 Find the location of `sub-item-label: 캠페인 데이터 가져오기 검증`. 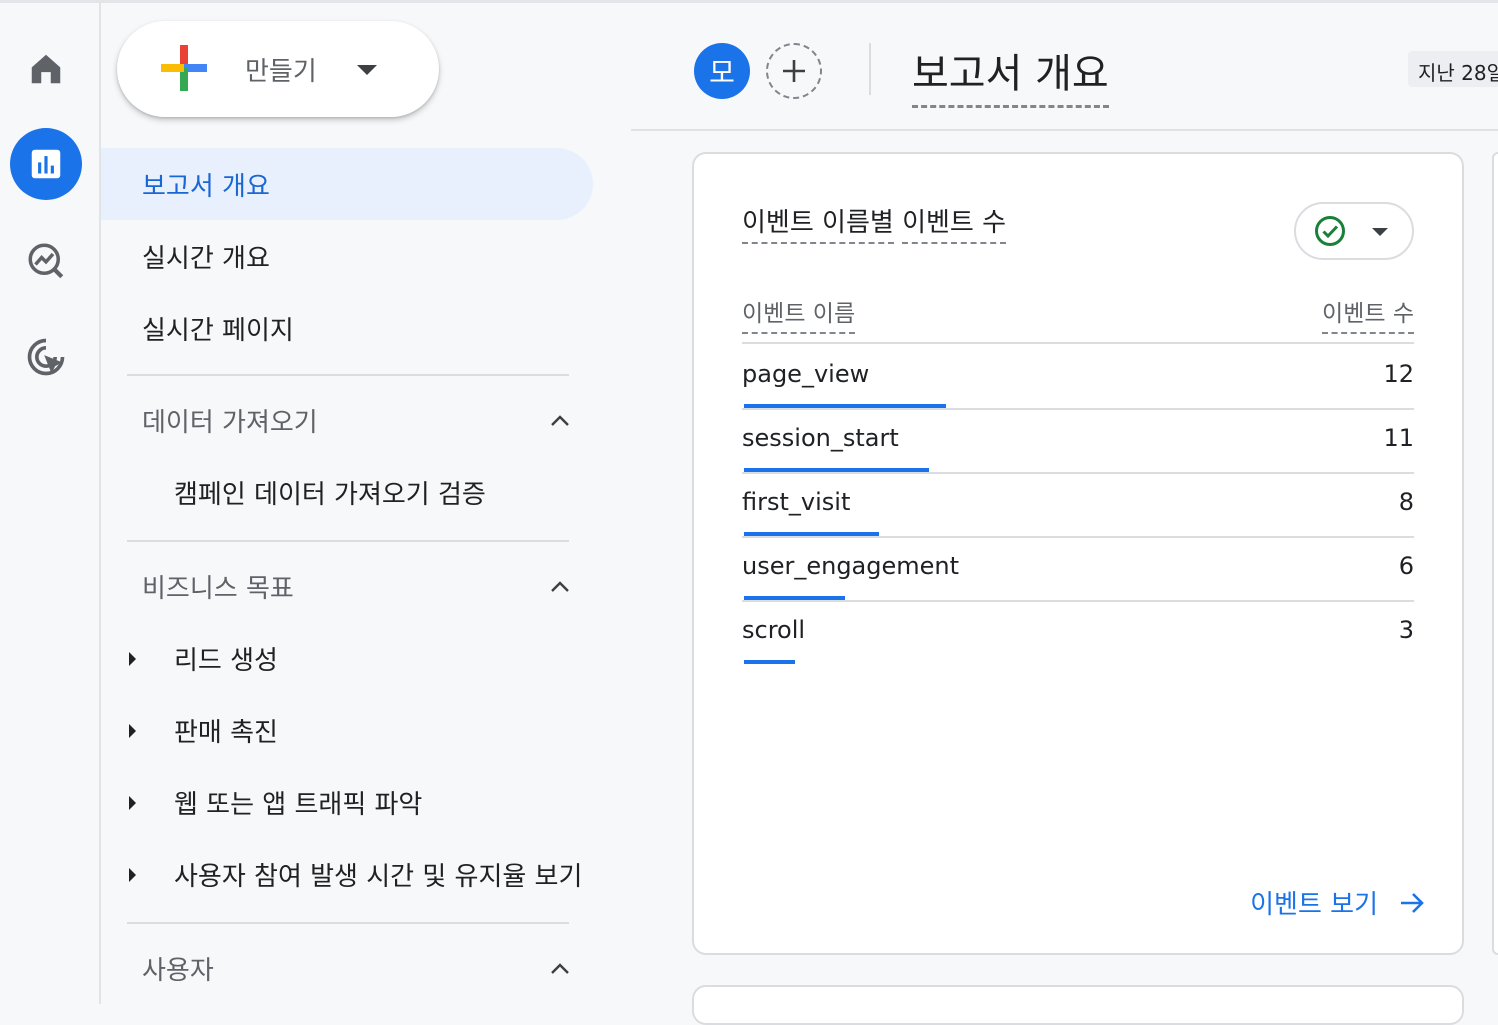

sub-item-label: 캠페인 데이터 가져오기 검증 is located at coordinates (330, 494).